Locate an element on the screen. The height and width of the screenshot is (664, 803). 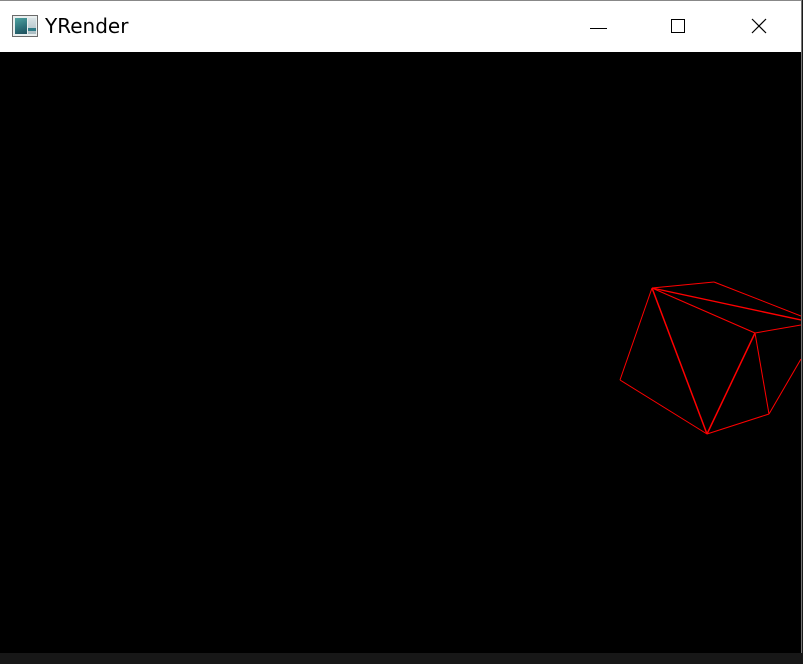
minimize-button is located at coordinates (598, 26).